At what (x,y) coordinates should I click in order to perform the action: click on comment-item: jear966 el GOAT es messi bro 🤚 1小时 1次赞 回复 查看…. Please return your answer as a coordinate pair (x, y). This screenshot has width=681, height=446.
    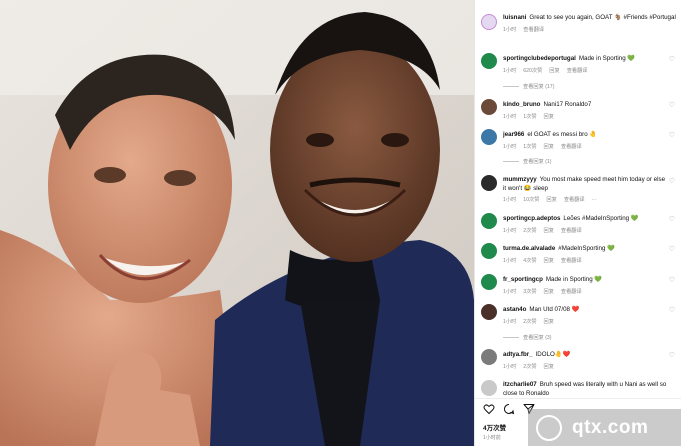
    Looking at the image, I should click on (579, 139).